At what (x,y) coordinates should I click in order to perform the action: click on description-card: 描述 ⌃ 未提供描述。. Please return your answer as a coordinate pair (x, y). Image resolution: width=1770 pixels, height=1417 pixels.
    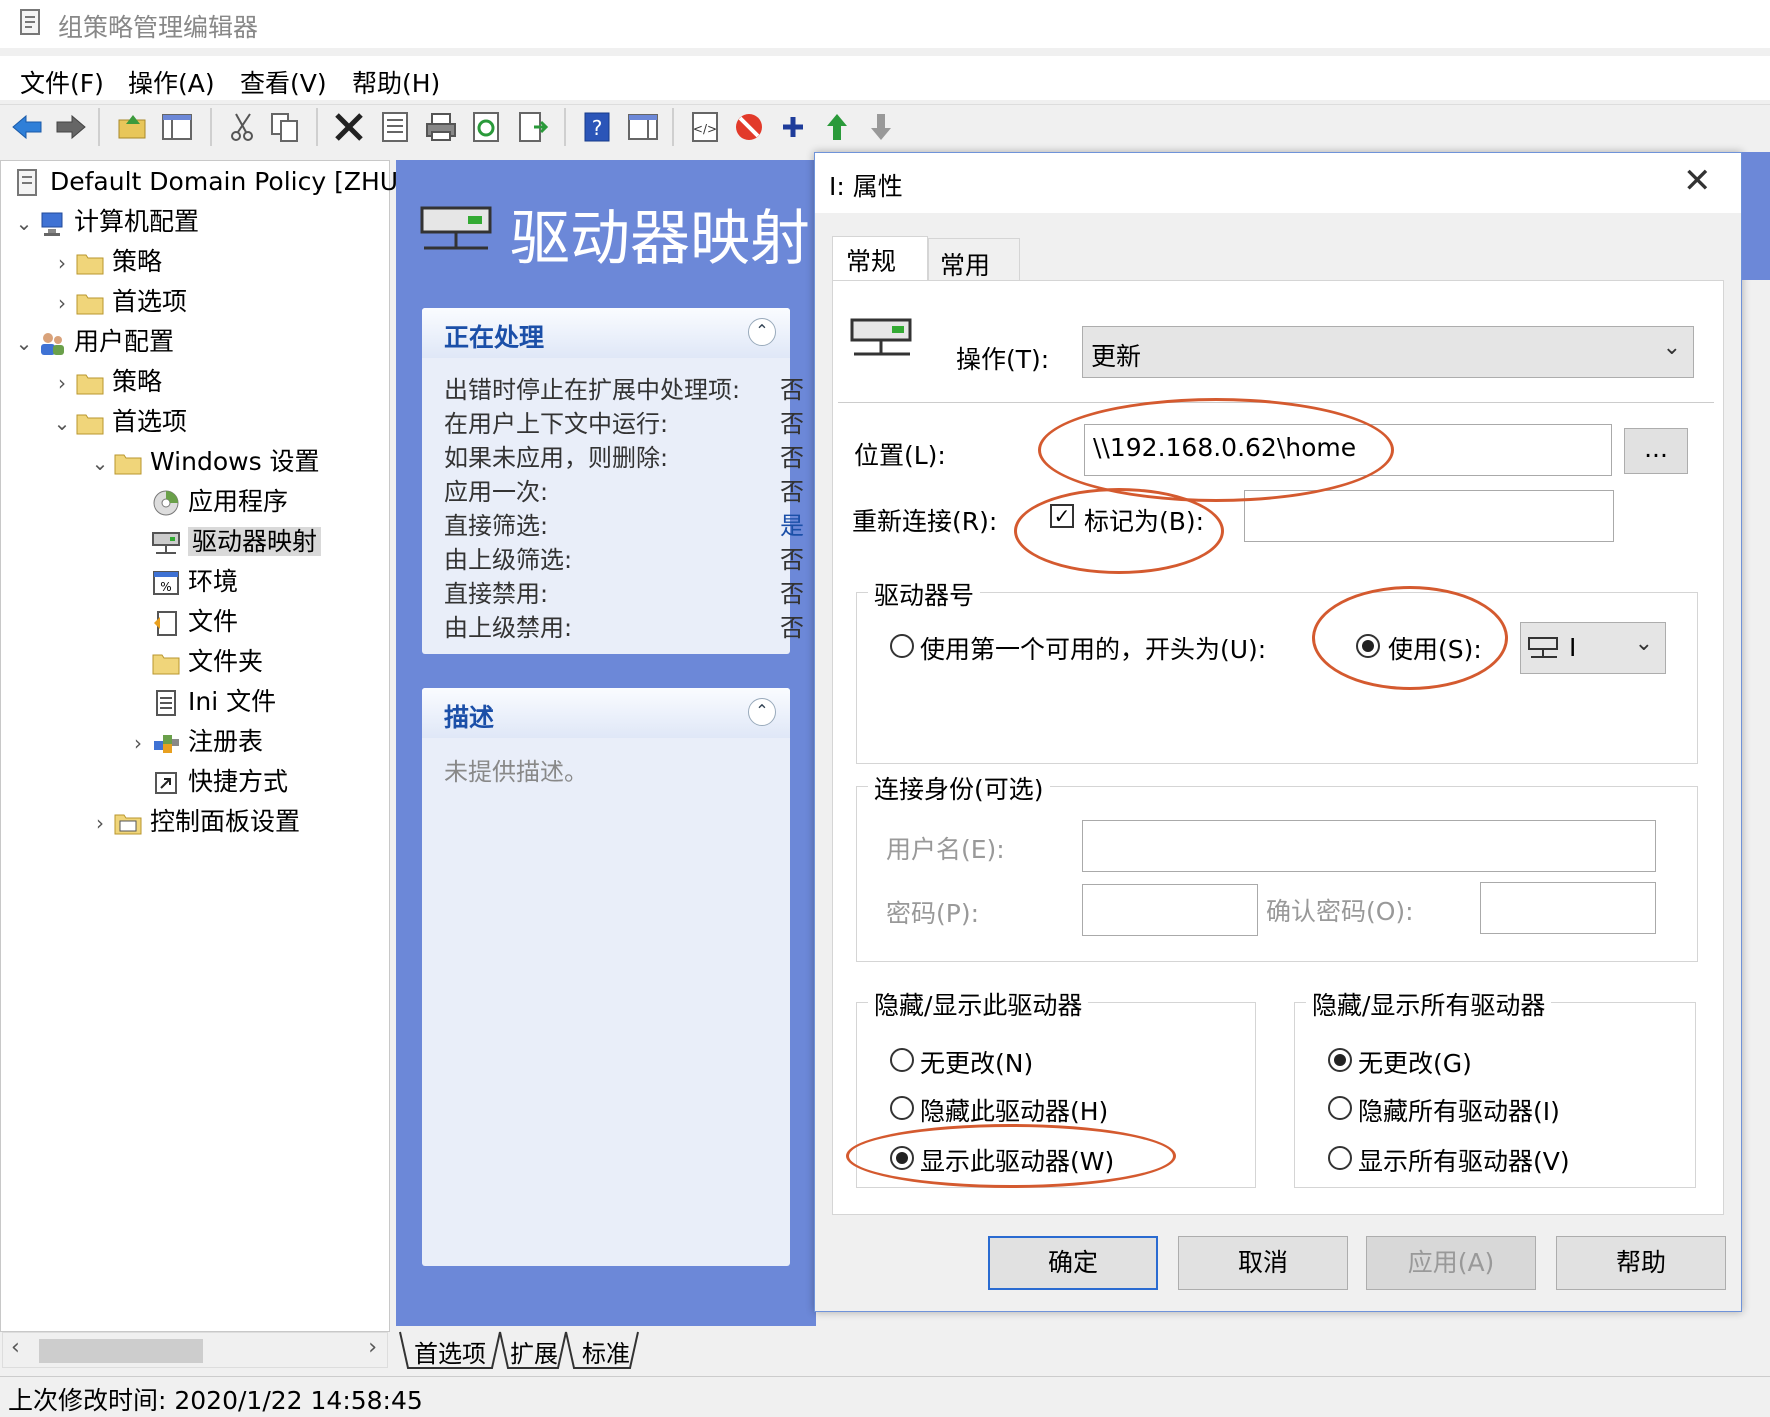
    Looking at the image, I should click on (606, 977).